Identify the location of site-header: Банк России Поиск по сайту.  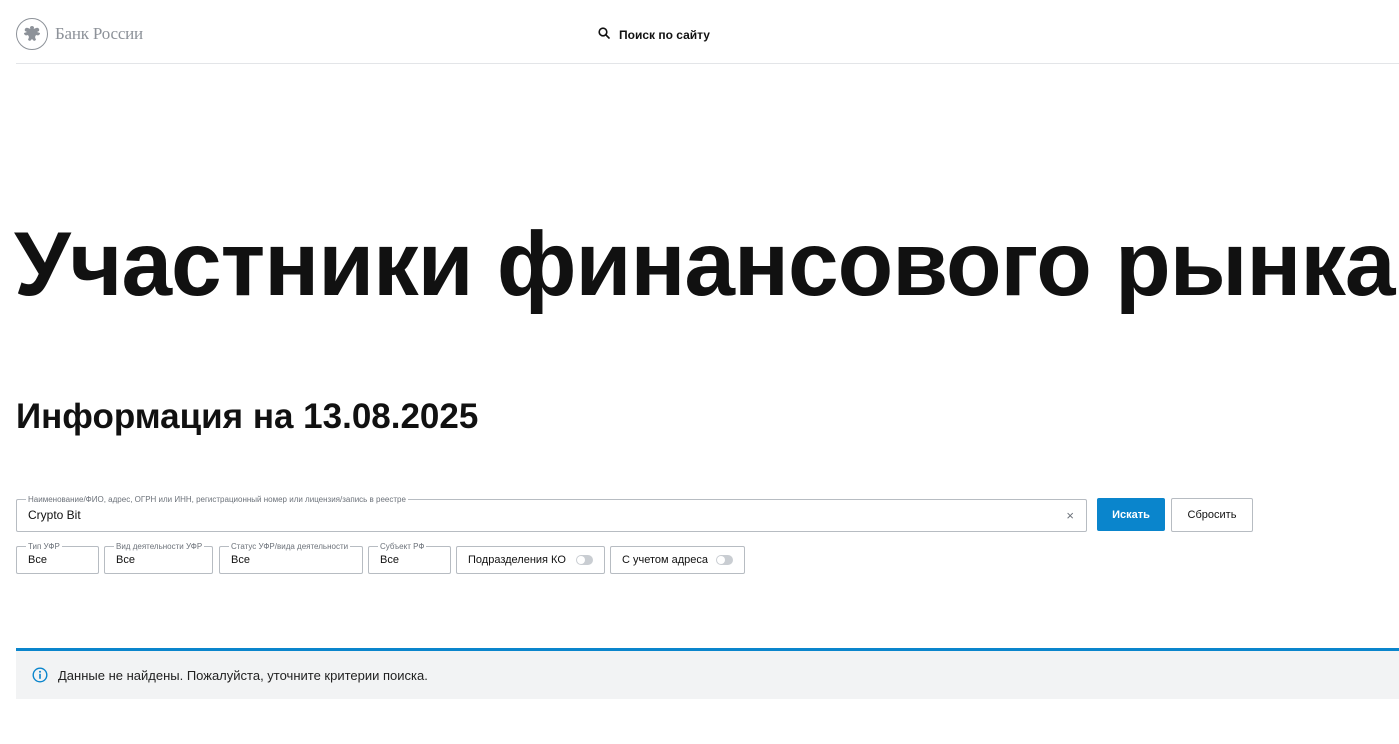
(707, 32).